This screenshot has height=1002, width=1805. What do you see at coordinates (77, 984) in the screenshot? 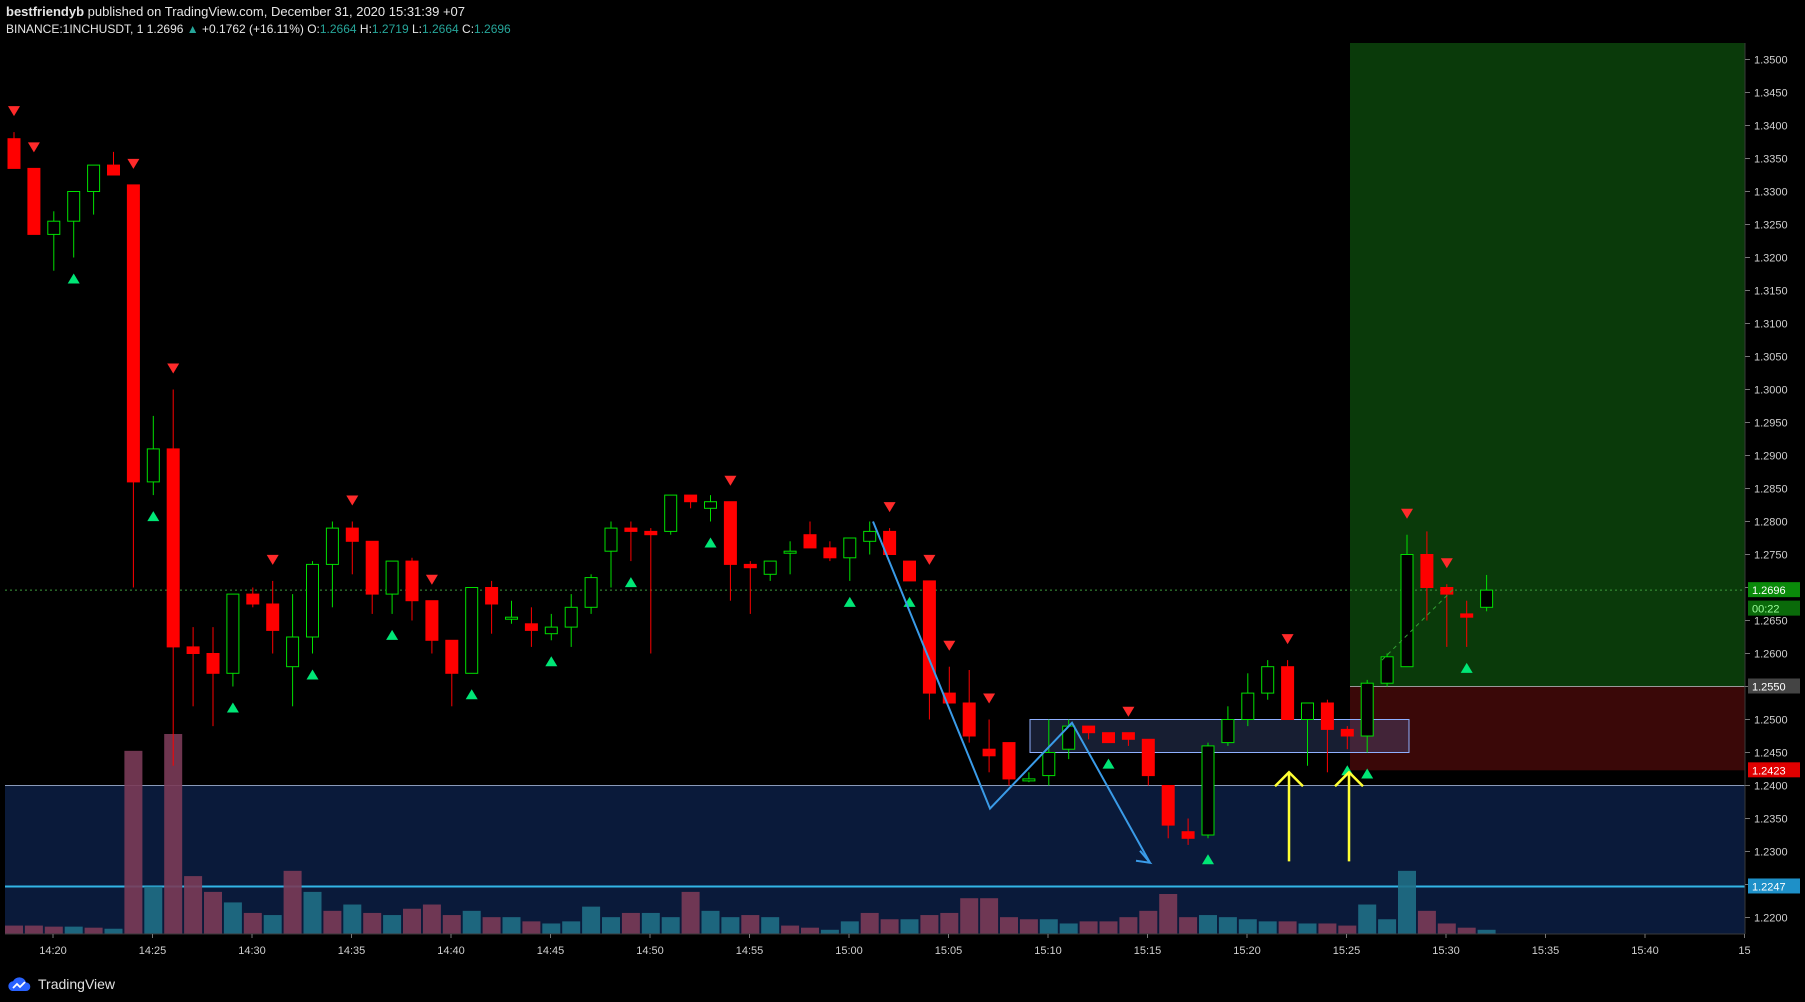
I see `tradingview-brand: TradingView` at bounding box center [77, 984].